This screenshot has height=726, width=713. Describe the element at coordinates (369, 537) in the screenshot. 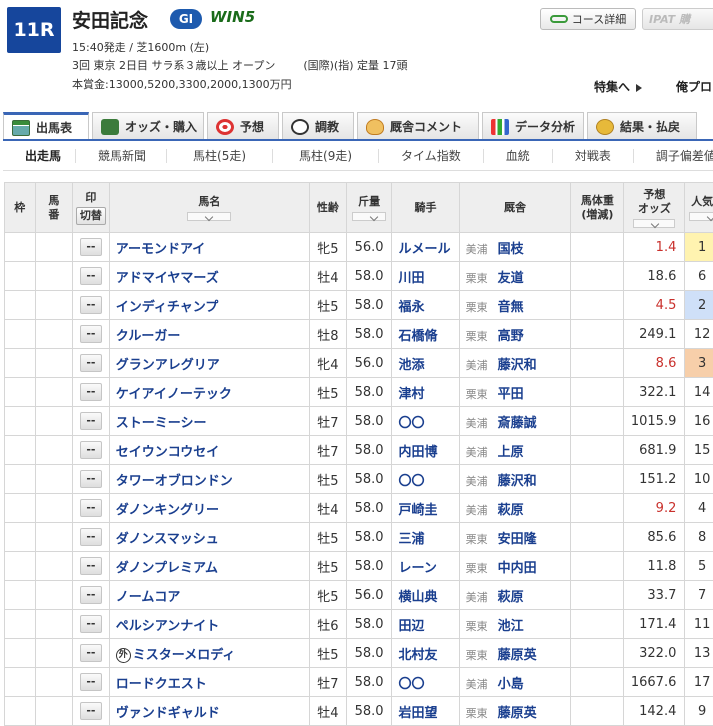

I see `weight-carried-cell: 58.0` at that location.